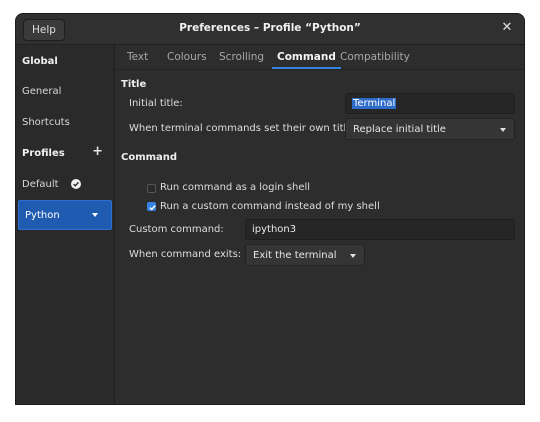 This screenshot has width=540, height=422. I want to click on login-shell-label: Run command as a login shell, so click(235, 187).